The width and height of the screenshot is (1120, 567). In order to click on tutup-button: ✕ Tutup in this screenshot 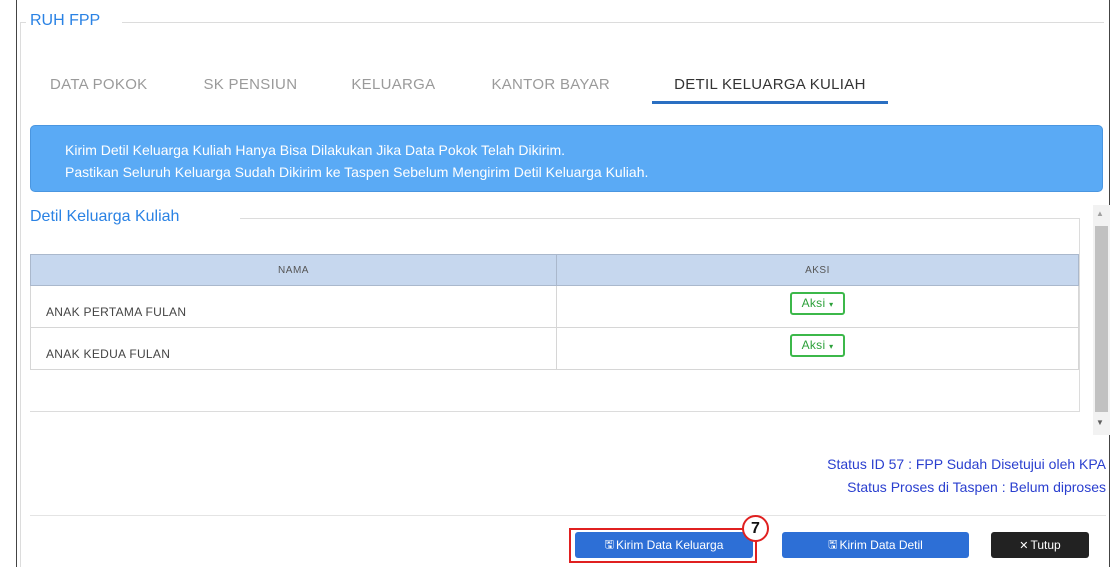, I will do `click(1040, 545)`.